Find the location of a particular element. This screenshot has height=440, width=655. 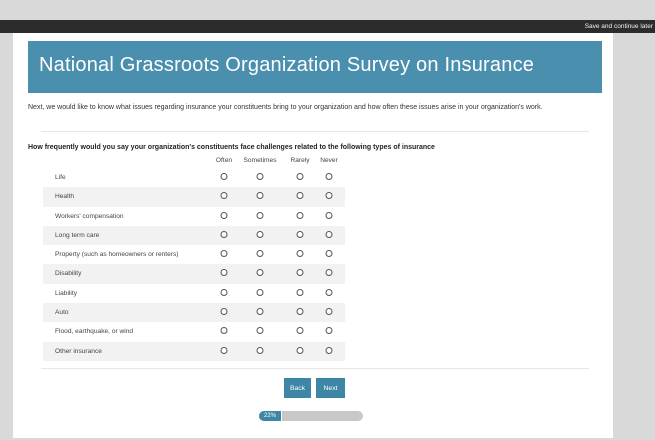

progress-label: 22% is located at coordinates (269, 416).